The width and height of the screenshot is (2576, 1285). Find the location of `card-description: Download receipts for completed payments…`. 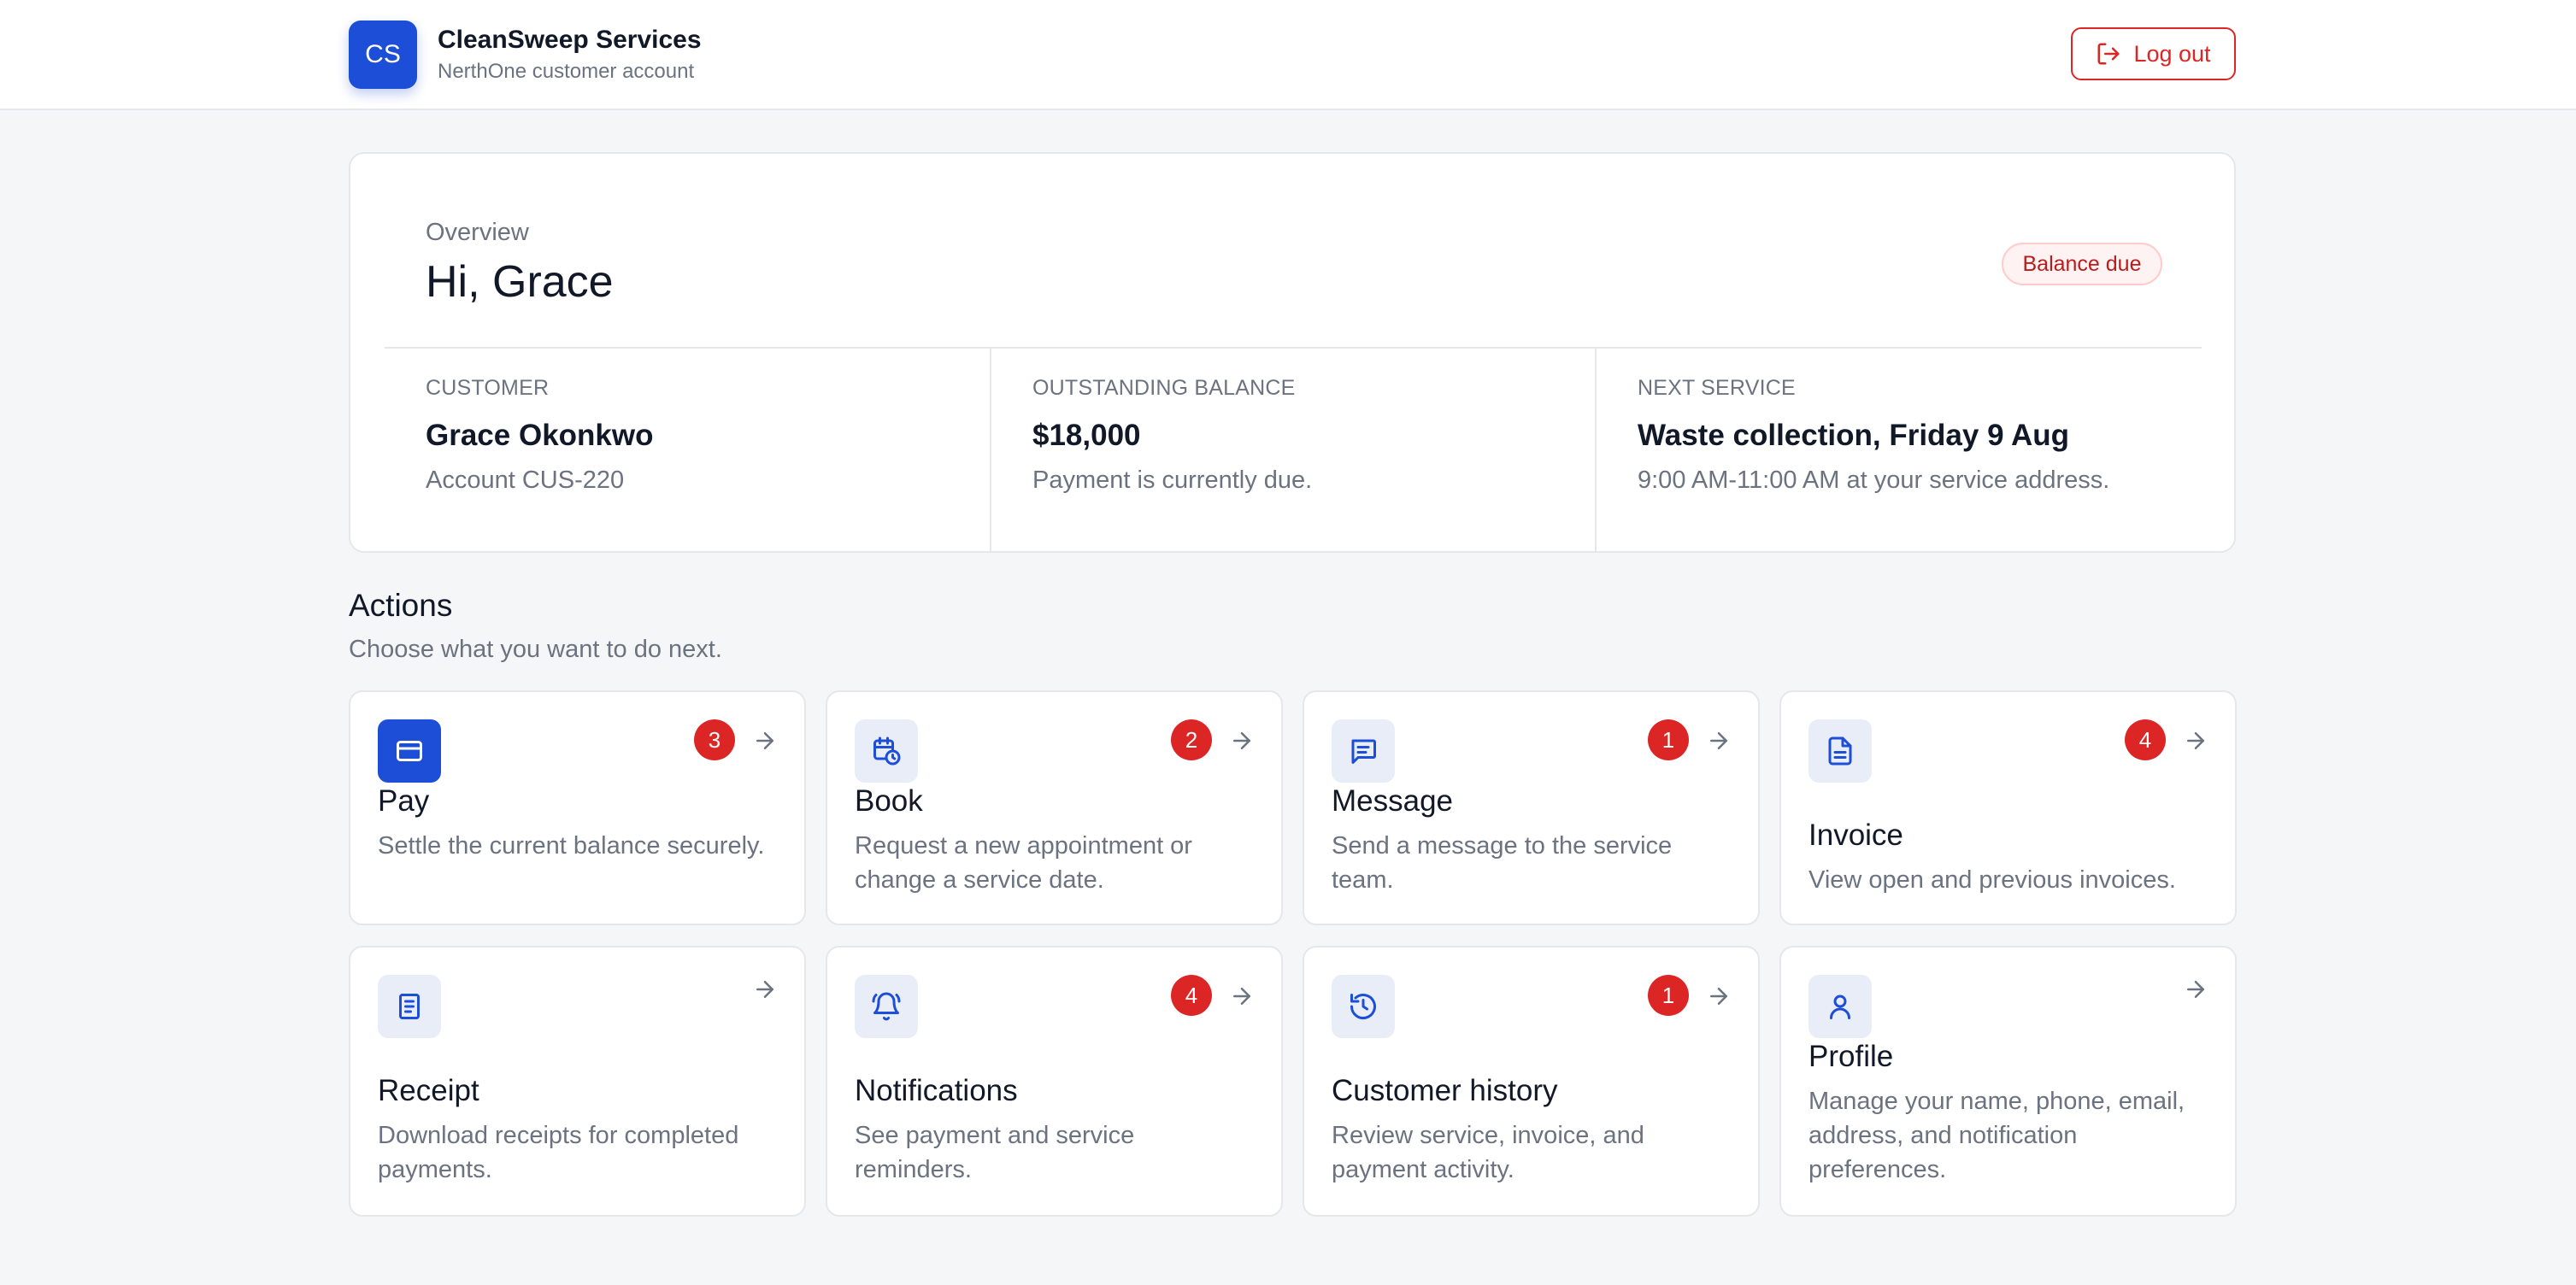

card-description: Download receipts for completed payments… is located at coordinates (558, 1152).